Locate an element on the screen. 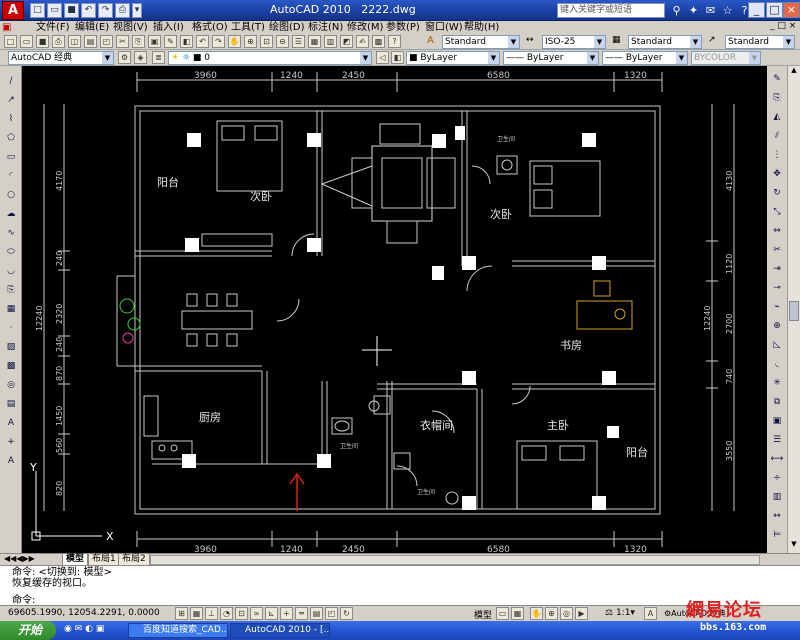  pan-realtime-icon: ✋ is located at coordinates (234, 41).